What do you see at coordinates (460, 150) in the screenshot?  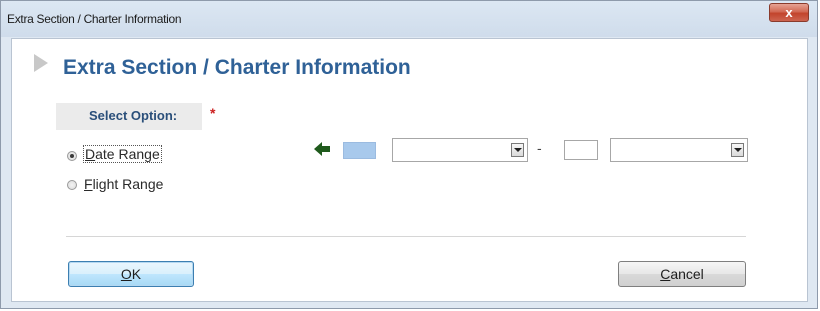 I see `range-start-dropdown` at bounding box center [460, 150].